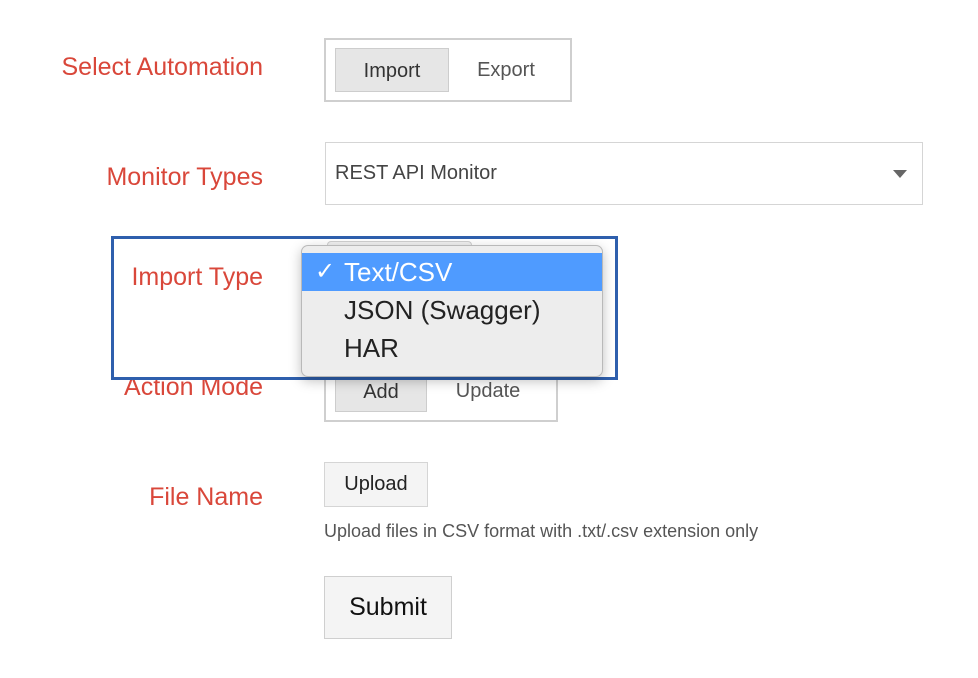  What do you see at coordinates (624, 173) in the screenshot?
I see `monitor-types-select: REST API Monitor` at bounding box center [624, 173].